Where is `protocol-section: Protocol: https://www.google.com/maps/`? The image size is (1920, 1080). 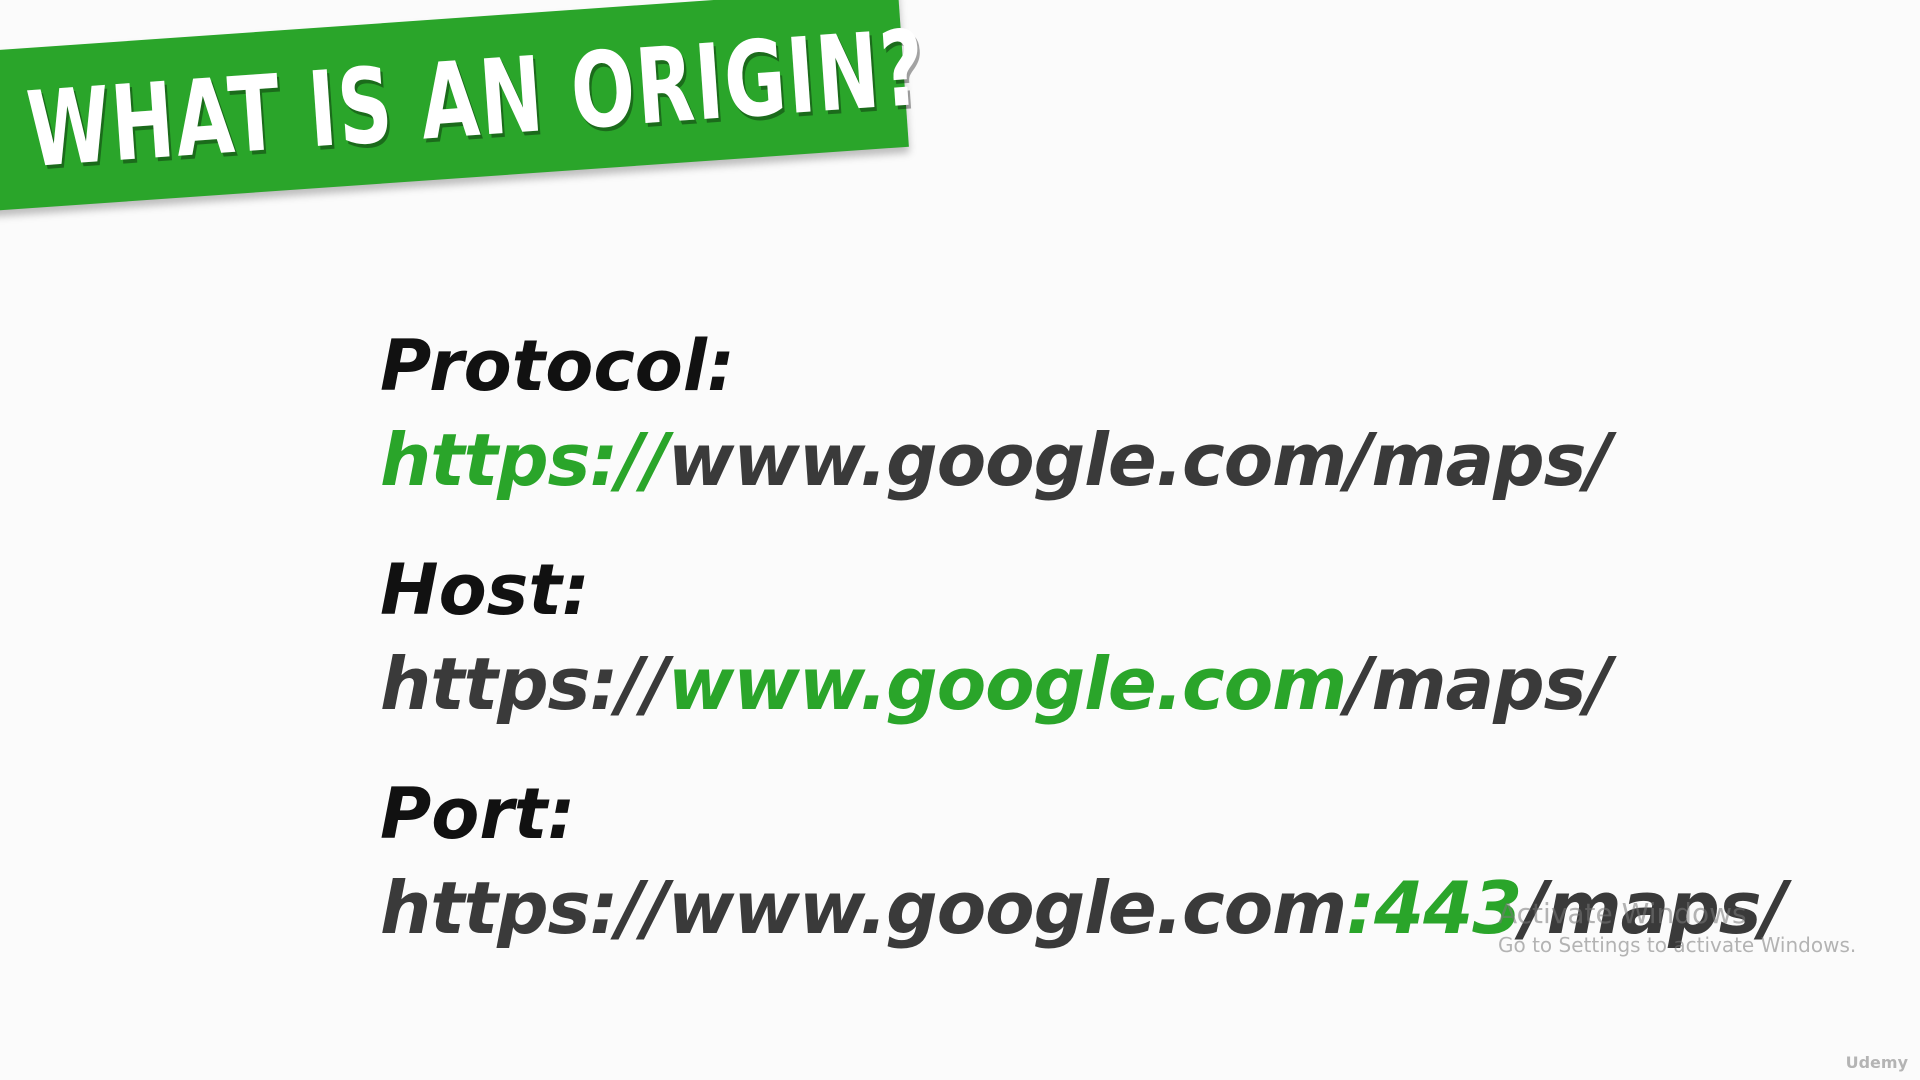
protocol-section: Protocol: https://www.google.com/maps/ is located at coordinates (1070, 414).